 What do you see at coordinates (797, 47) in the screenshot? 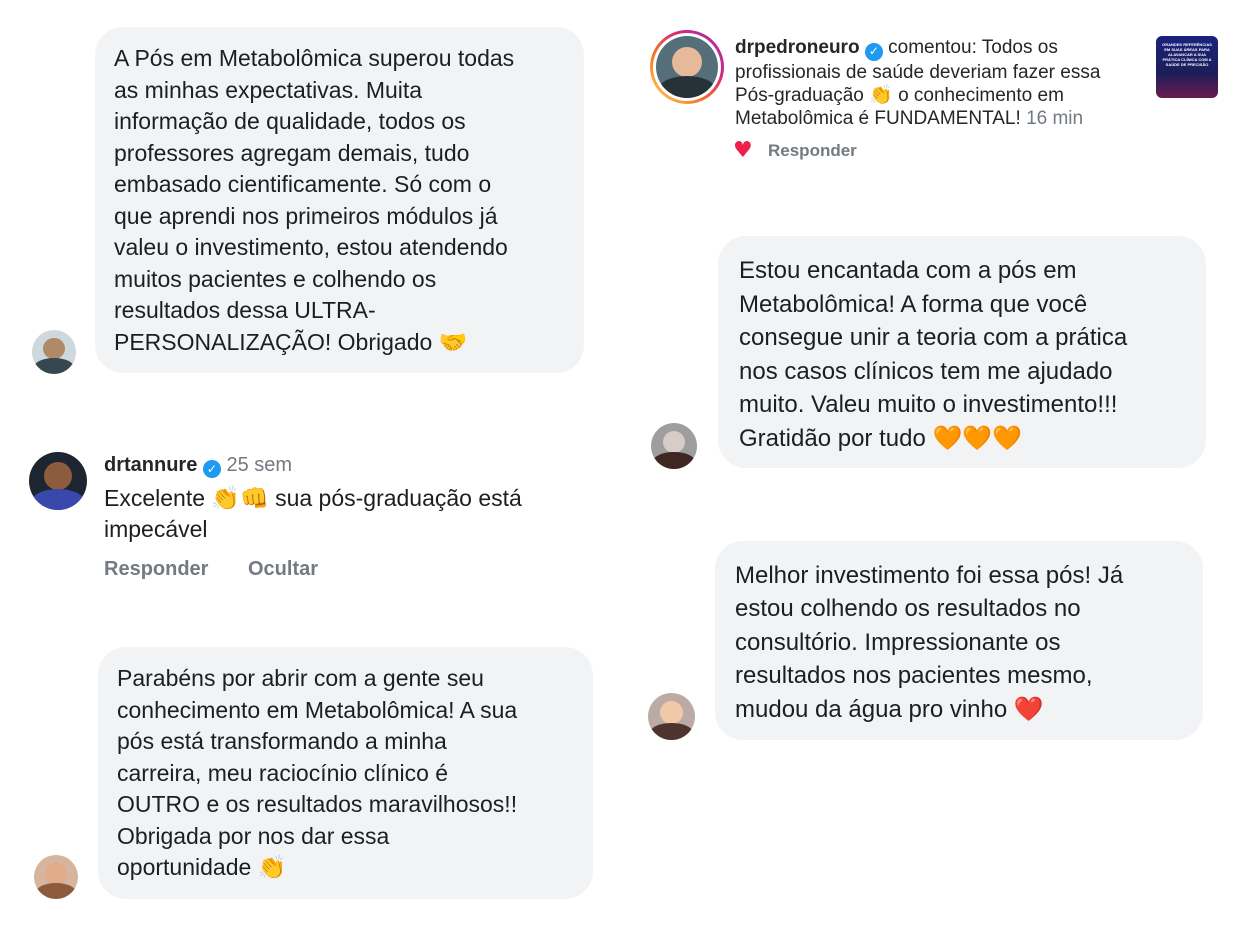
I see `username: drpedroneuro` at bounding box center [797, 47].